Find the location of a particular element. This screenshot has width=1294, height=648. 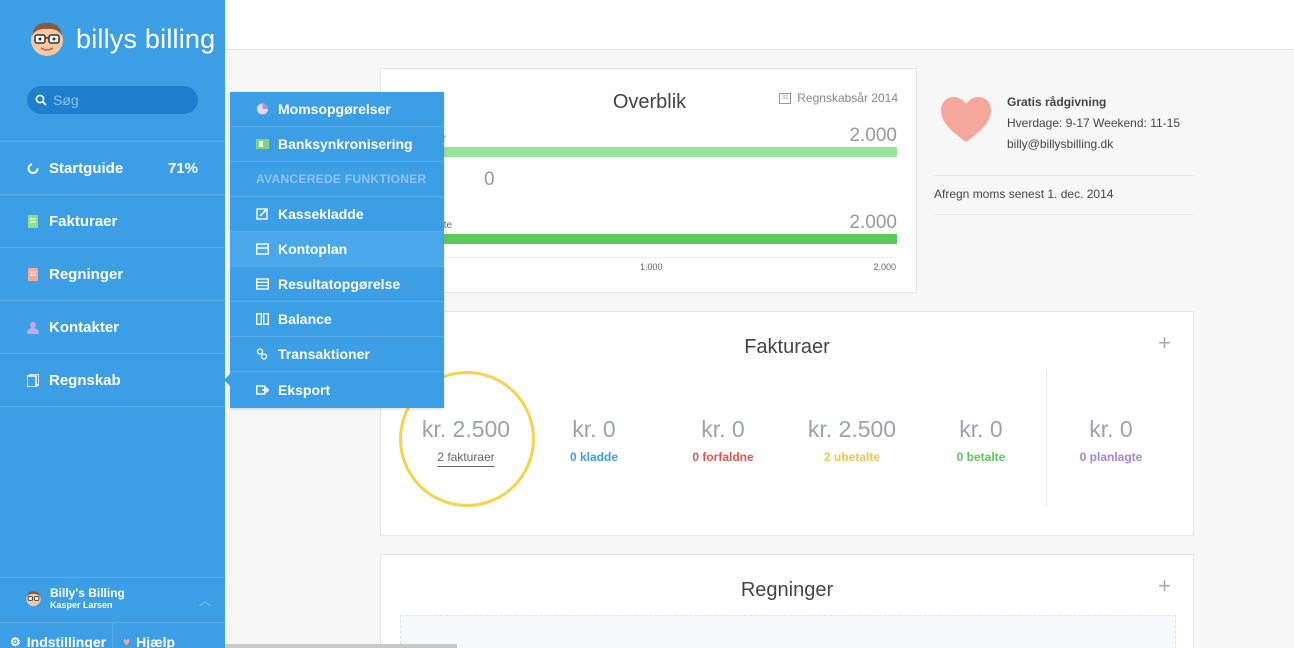

sidebar-item-label: Startguide is located at coordinates (86, 168).